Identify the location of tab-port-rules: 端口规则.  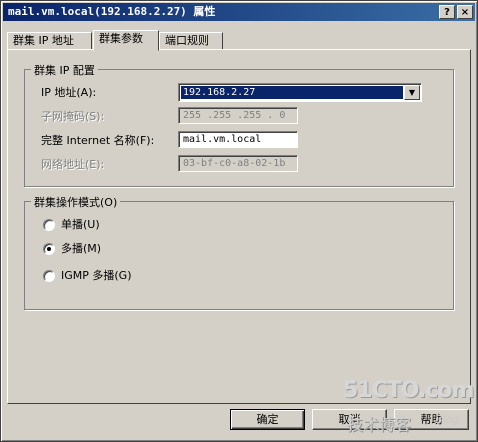
(191, 41).